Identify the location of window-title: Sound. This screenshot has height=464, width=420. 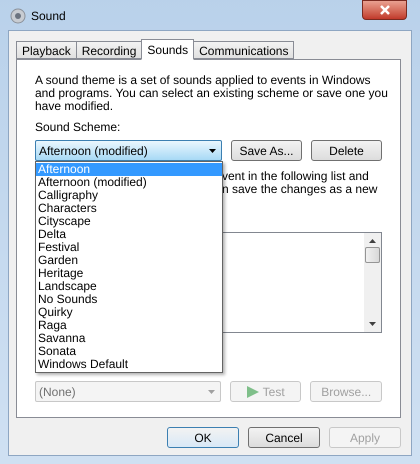
(48, 16).